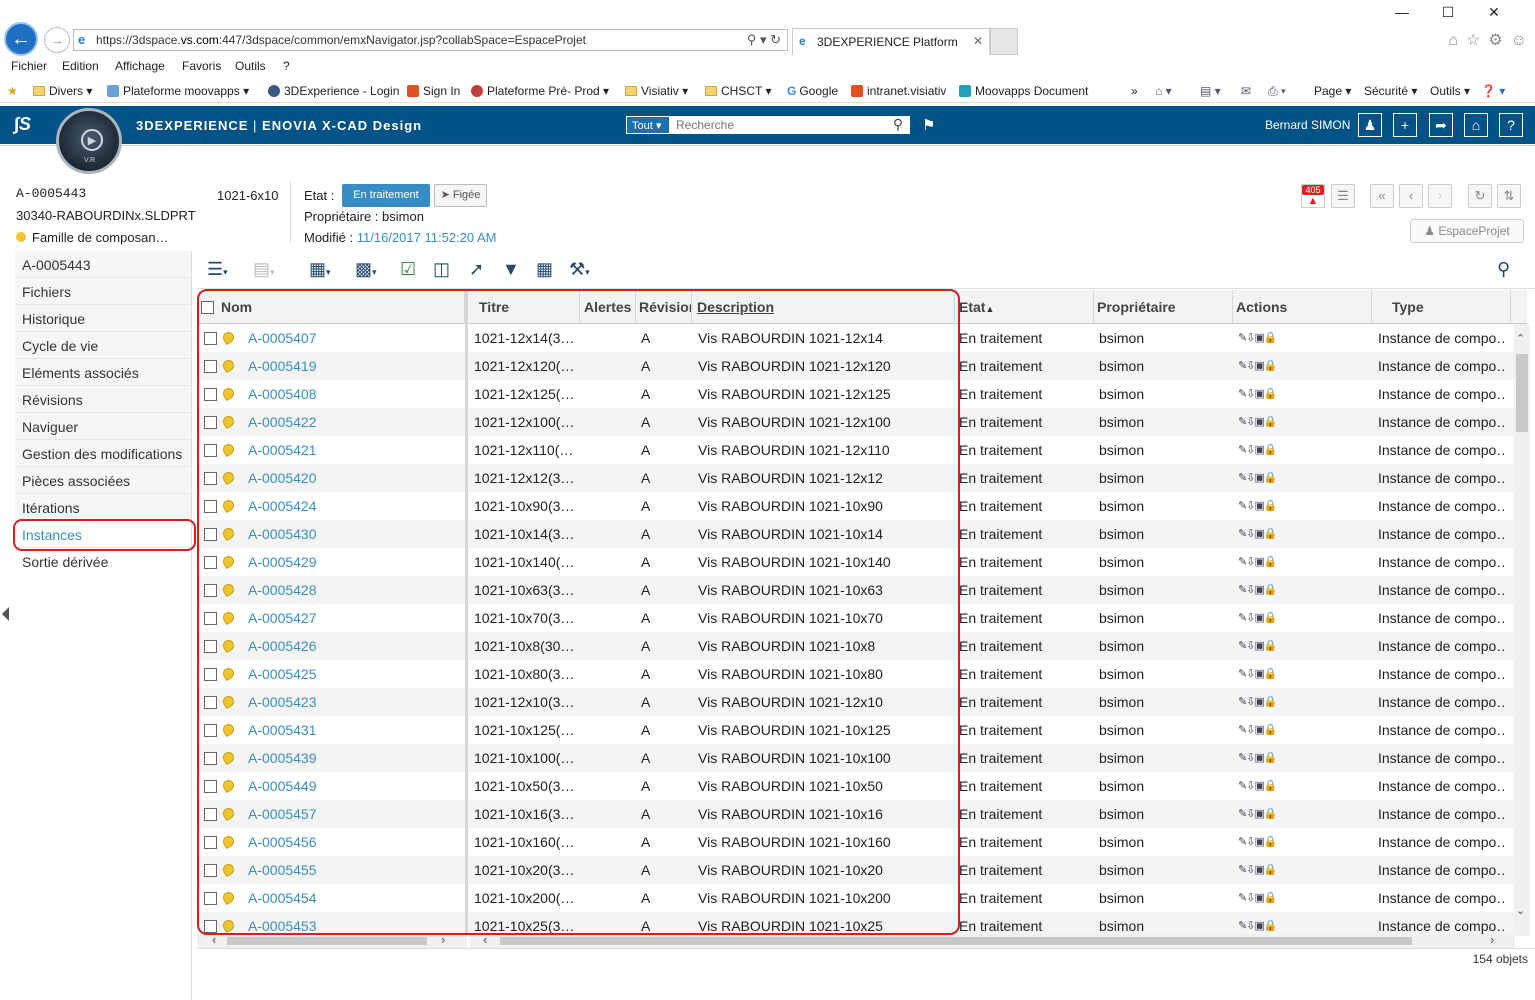  I want to click on select-all-checkbox, so click(207, 307).